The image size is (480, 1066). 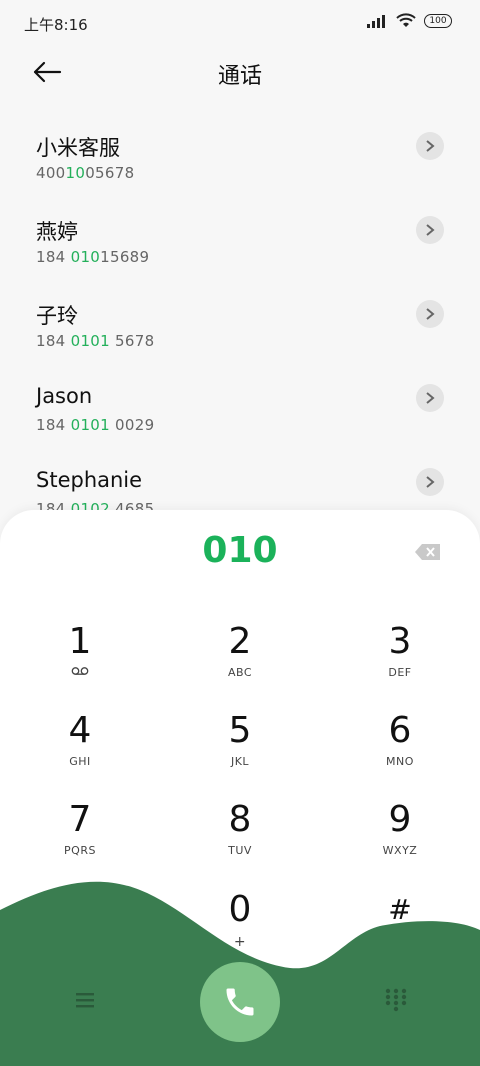 I want to click on menu-icon, so click(x=85, y=1000).